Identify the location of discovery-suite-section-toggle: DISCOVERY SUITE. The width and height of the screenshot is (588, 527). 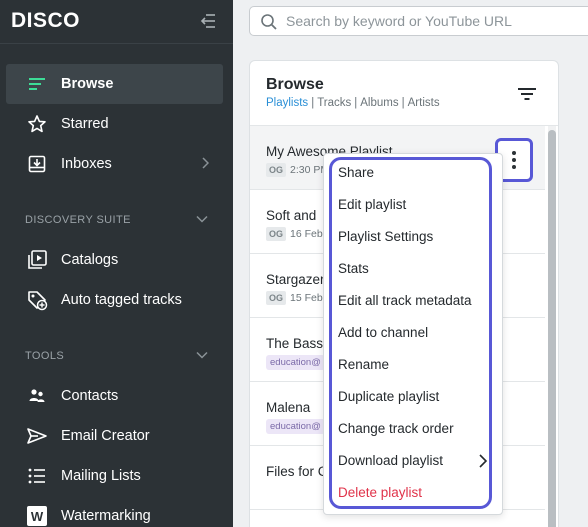
(116, 220).